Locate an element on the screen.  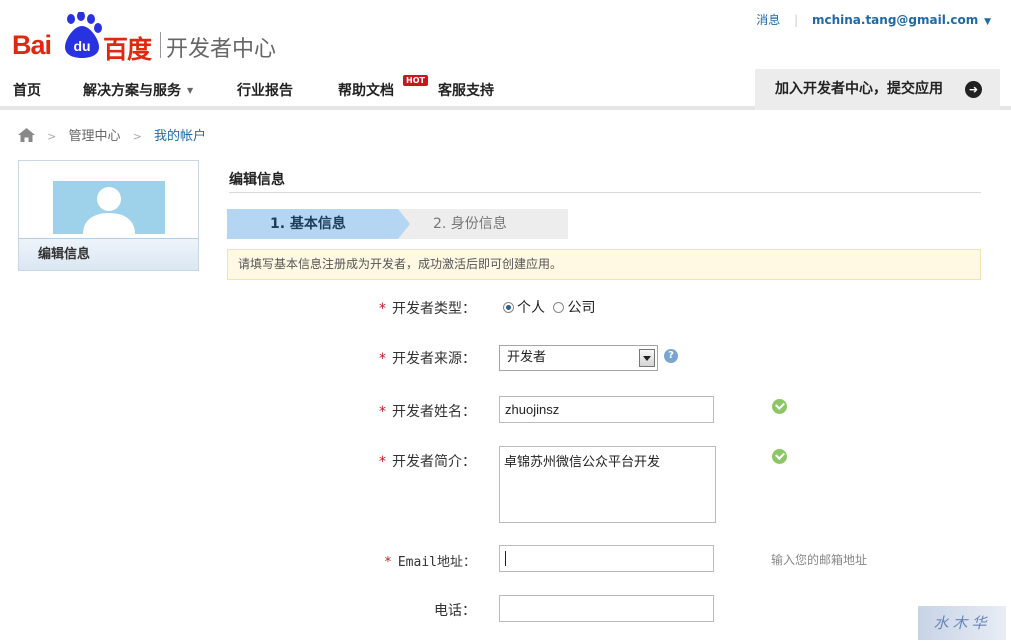
watermark-stamp: 水木华 is located at coordinates (962, 623).